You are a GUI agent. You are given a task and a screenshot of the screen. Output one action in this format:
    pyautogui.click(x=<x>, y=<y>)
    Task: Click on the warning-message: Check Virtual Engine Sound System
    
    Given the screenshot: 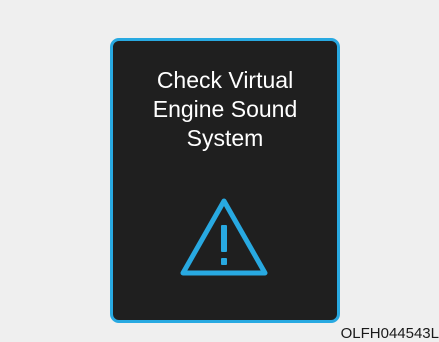 What is the action you would take?
    pyautogui.click(x=225, y=109)
    